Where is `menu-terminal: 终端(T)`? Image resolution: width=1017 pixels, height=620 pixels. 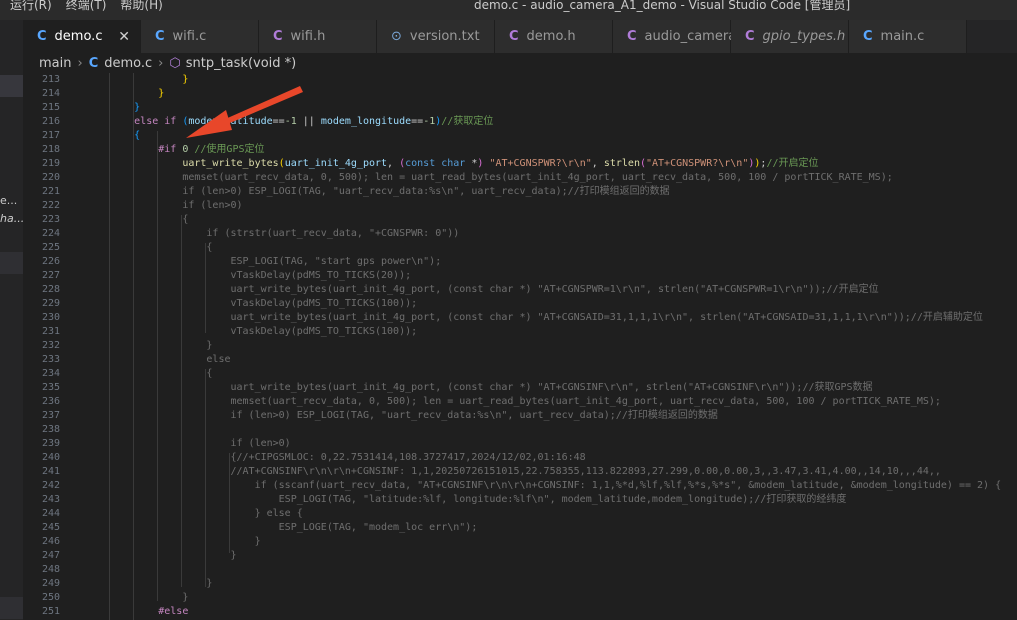 menu-terminal: 终端(T) is located at coordinates (86, 5).